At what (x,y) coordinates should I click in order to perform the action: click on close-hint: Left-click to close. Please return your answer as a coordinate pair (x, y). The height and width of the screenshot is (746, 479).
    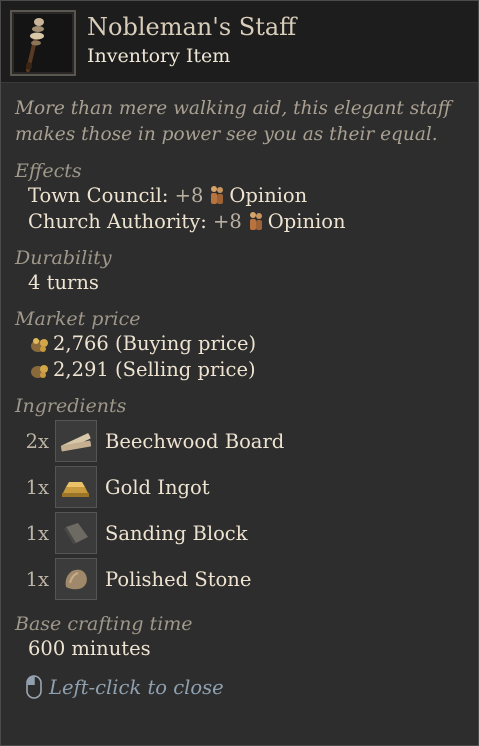
    Looking at the image, I should click on (239, 687).